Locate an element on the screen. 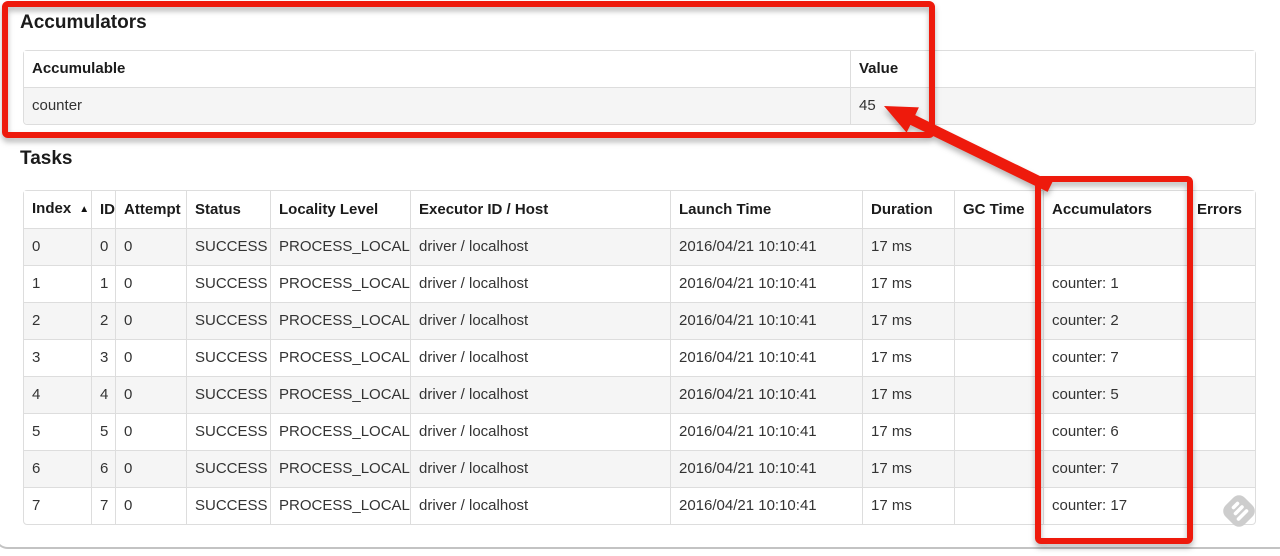 The width and height of the screenshot is (1280, 556). cell-index: 5 is located at coordinates (57, 431).